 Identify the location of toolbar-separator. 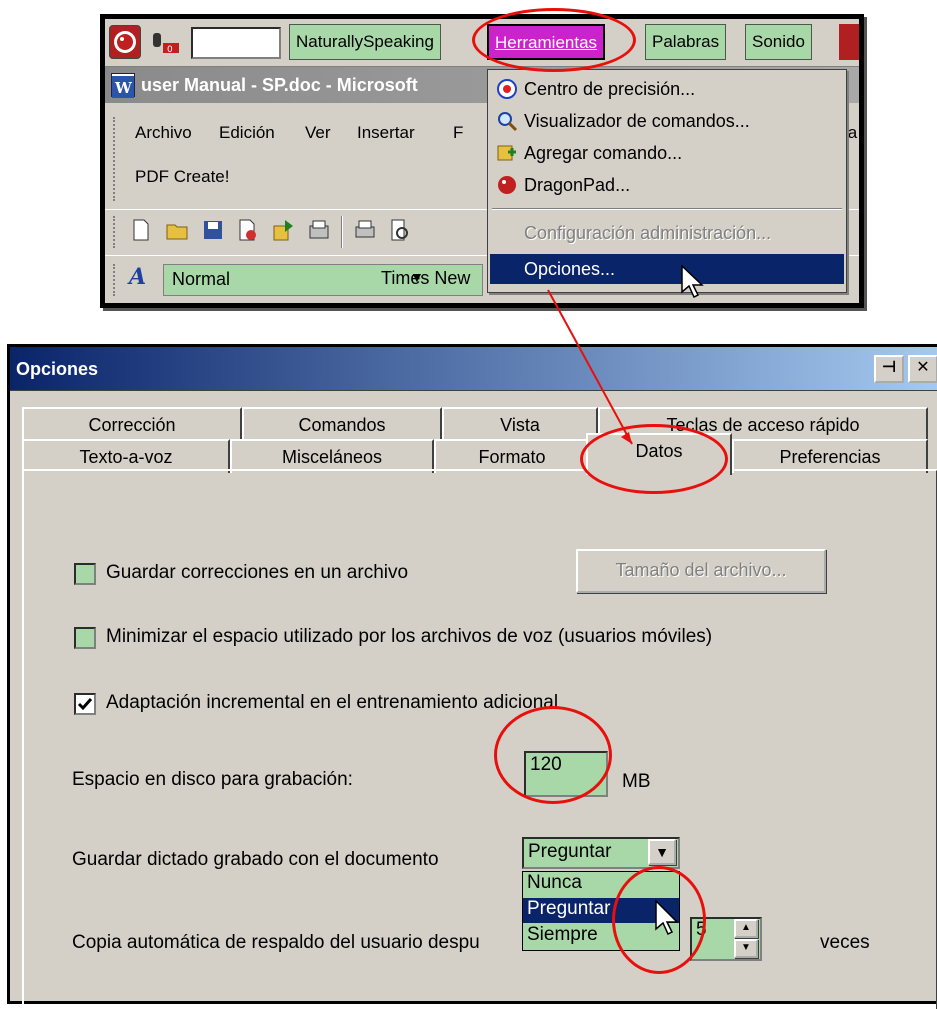
(342, 232).